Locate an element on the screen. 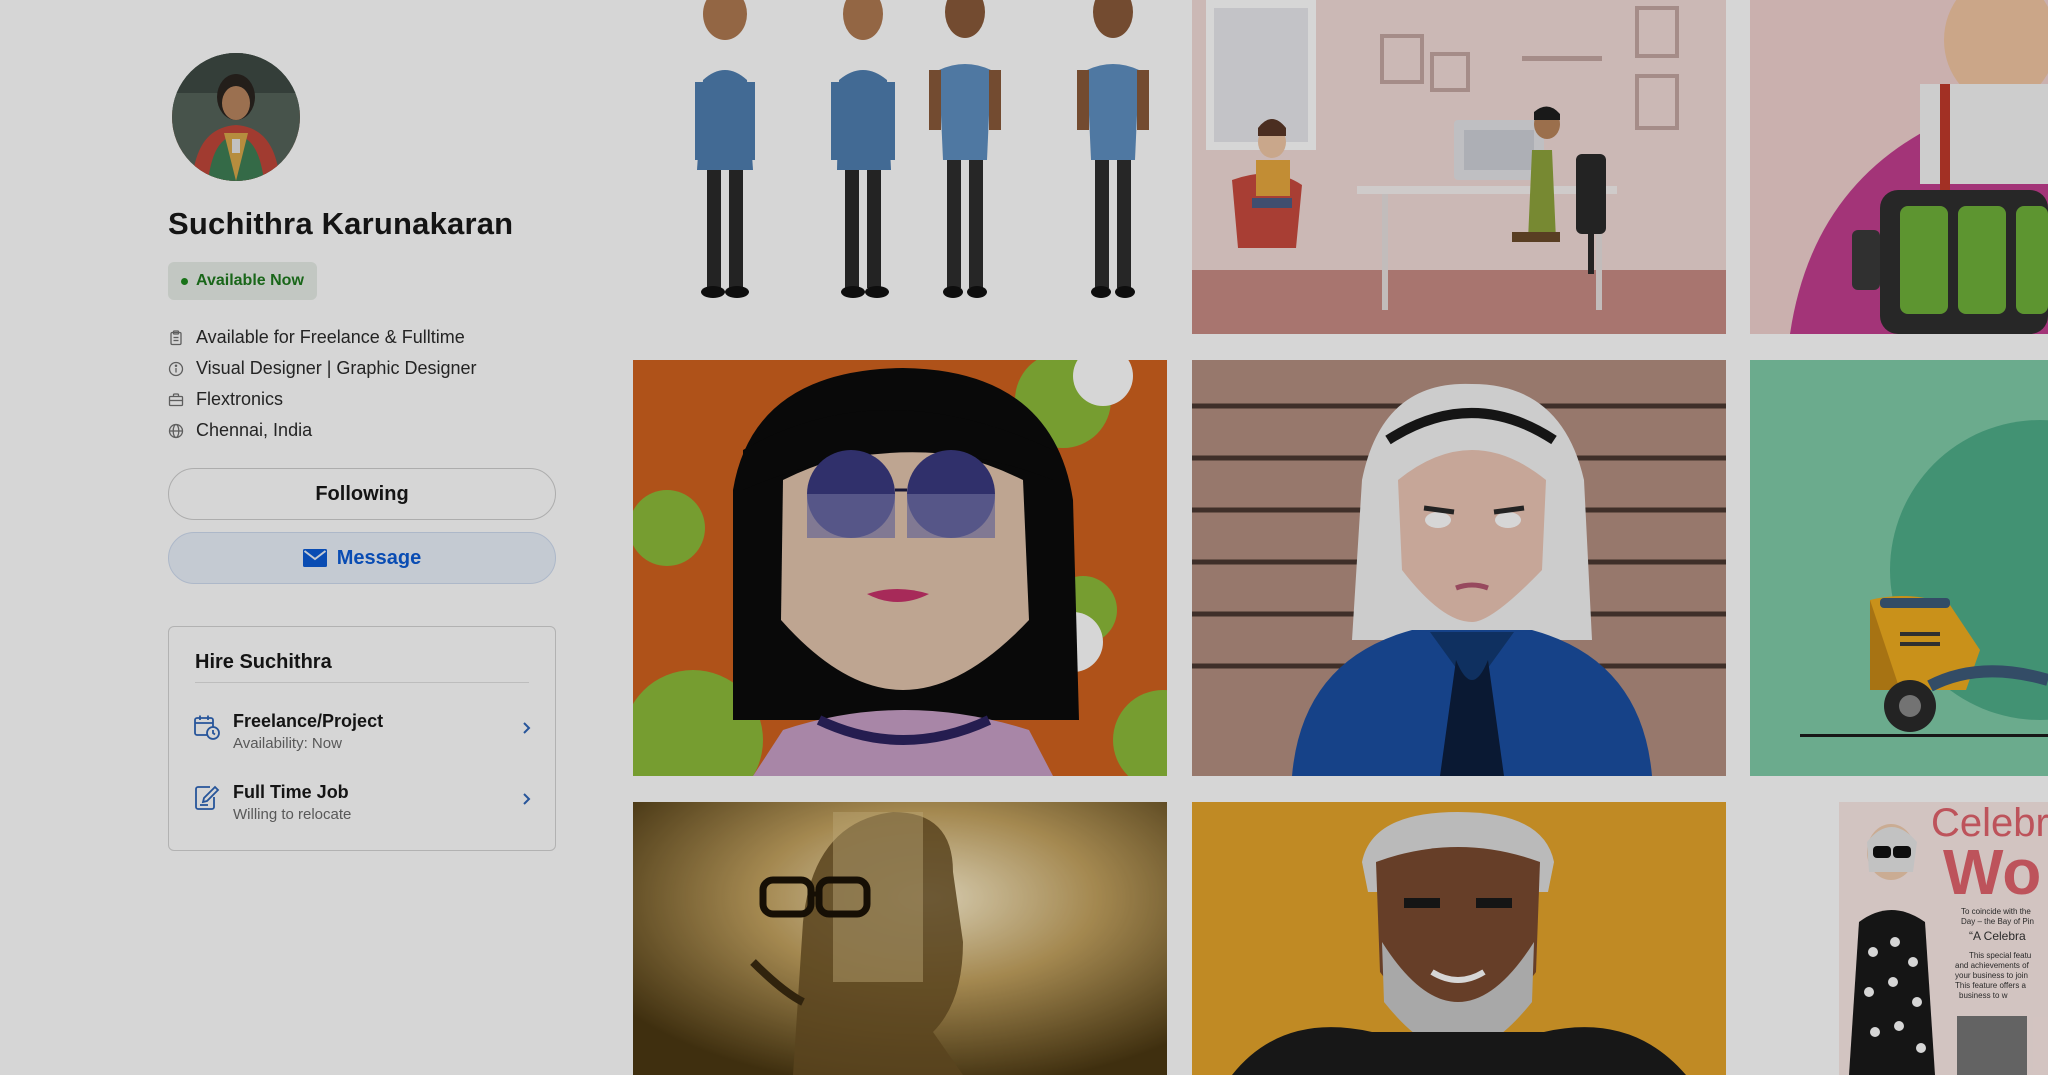  project-tile-battery-illustration is located at coordinates (1899, 167).